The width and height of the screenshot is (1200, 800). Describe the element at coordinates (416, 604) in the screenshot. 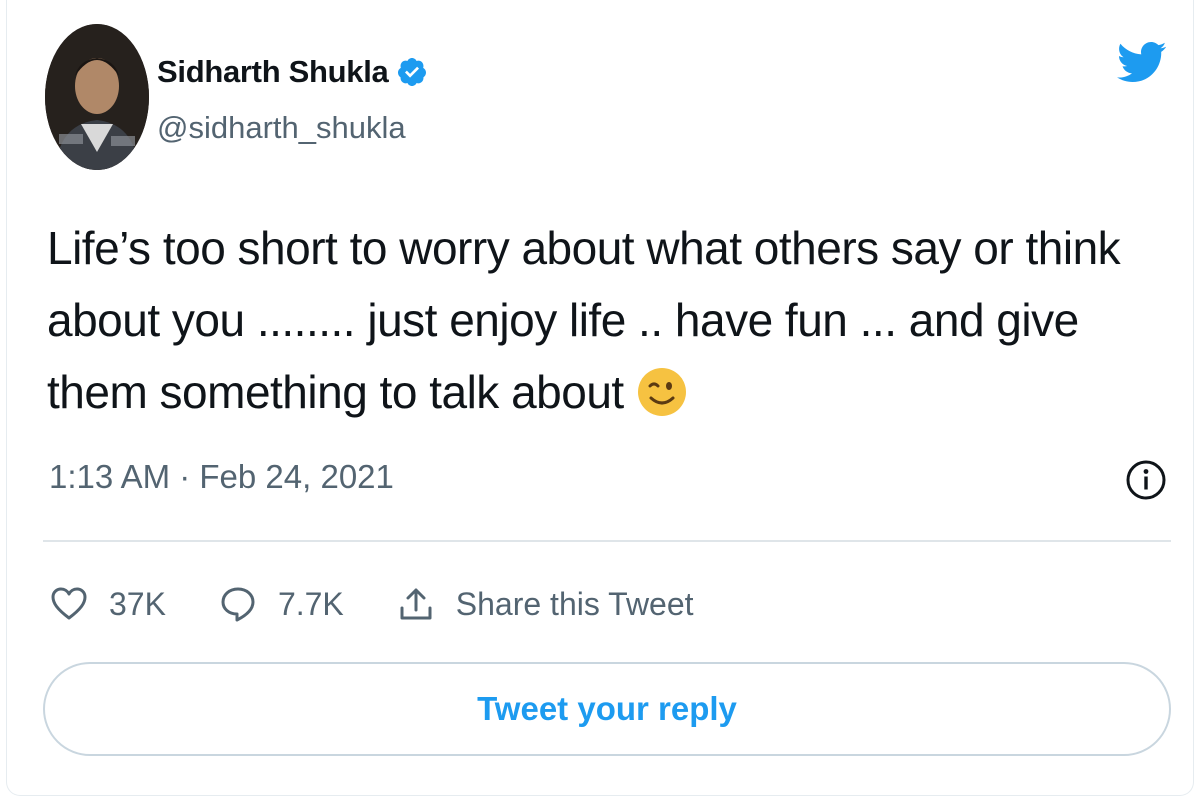

I see `share-upload-icon` at that location.